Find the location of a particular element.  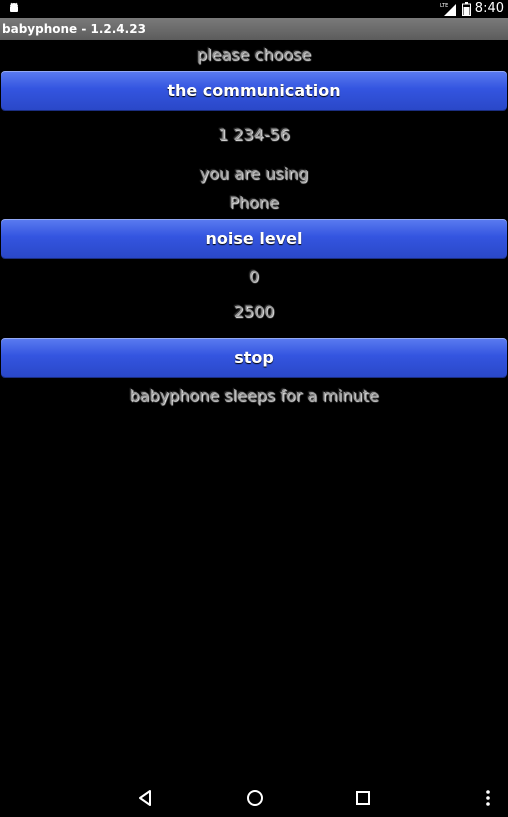

android-icon is located at coordinates (14, 7).